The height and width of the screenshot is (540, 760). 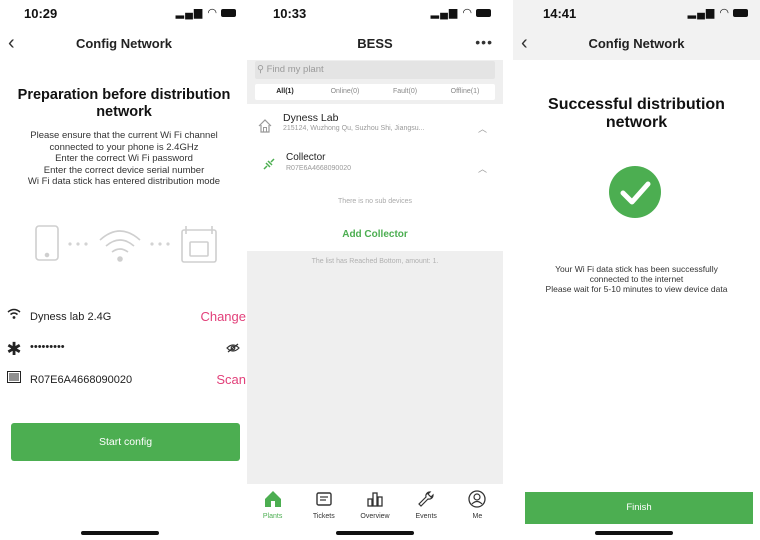 I want to click on tab-events: Events, so click(x=426, y=506).